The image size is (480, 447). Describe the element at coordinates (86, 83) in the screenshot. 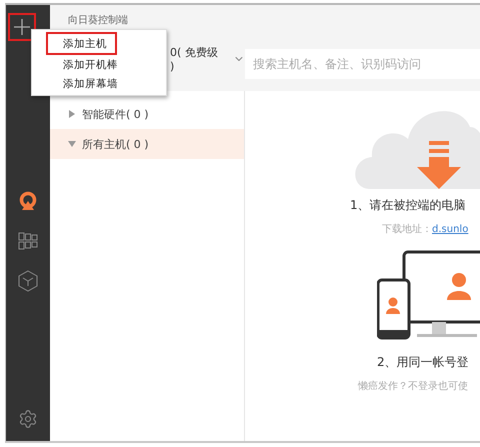

I see `menu-item: 添加屏幕墙` at that location.